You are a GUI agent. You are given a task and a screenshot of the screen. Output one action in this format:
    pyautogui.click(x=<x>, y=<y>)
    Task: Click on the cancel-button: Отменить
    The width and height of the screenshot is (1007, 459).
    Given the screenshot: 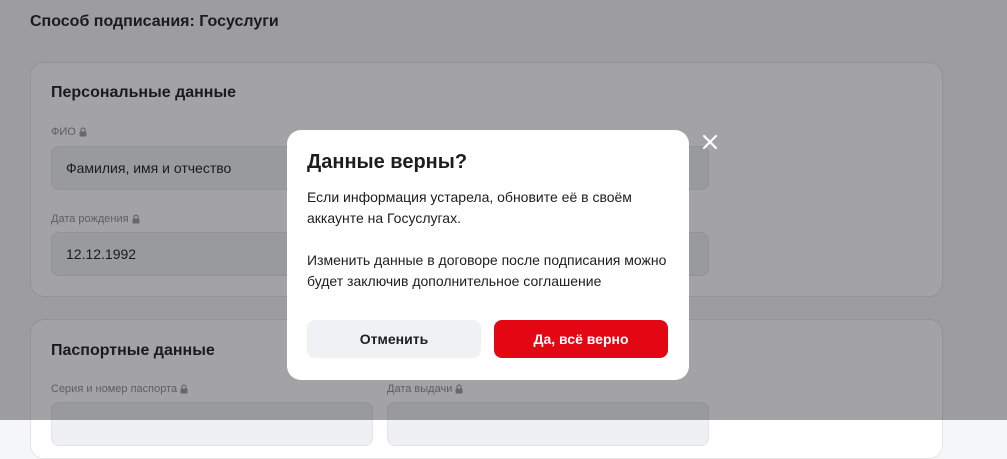 What is the action you would take?
    pyautogui.click(x=394, y=339)
    